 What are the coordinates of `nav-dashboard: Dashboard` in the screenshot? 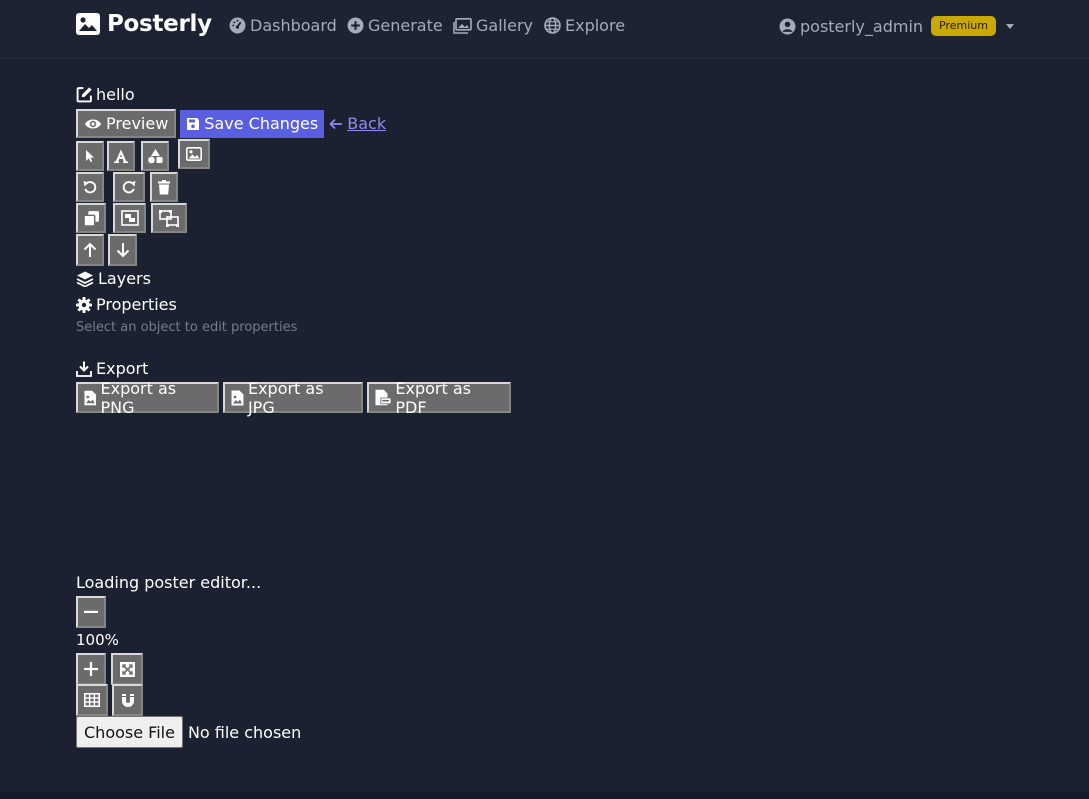 It's located at (283, 25).